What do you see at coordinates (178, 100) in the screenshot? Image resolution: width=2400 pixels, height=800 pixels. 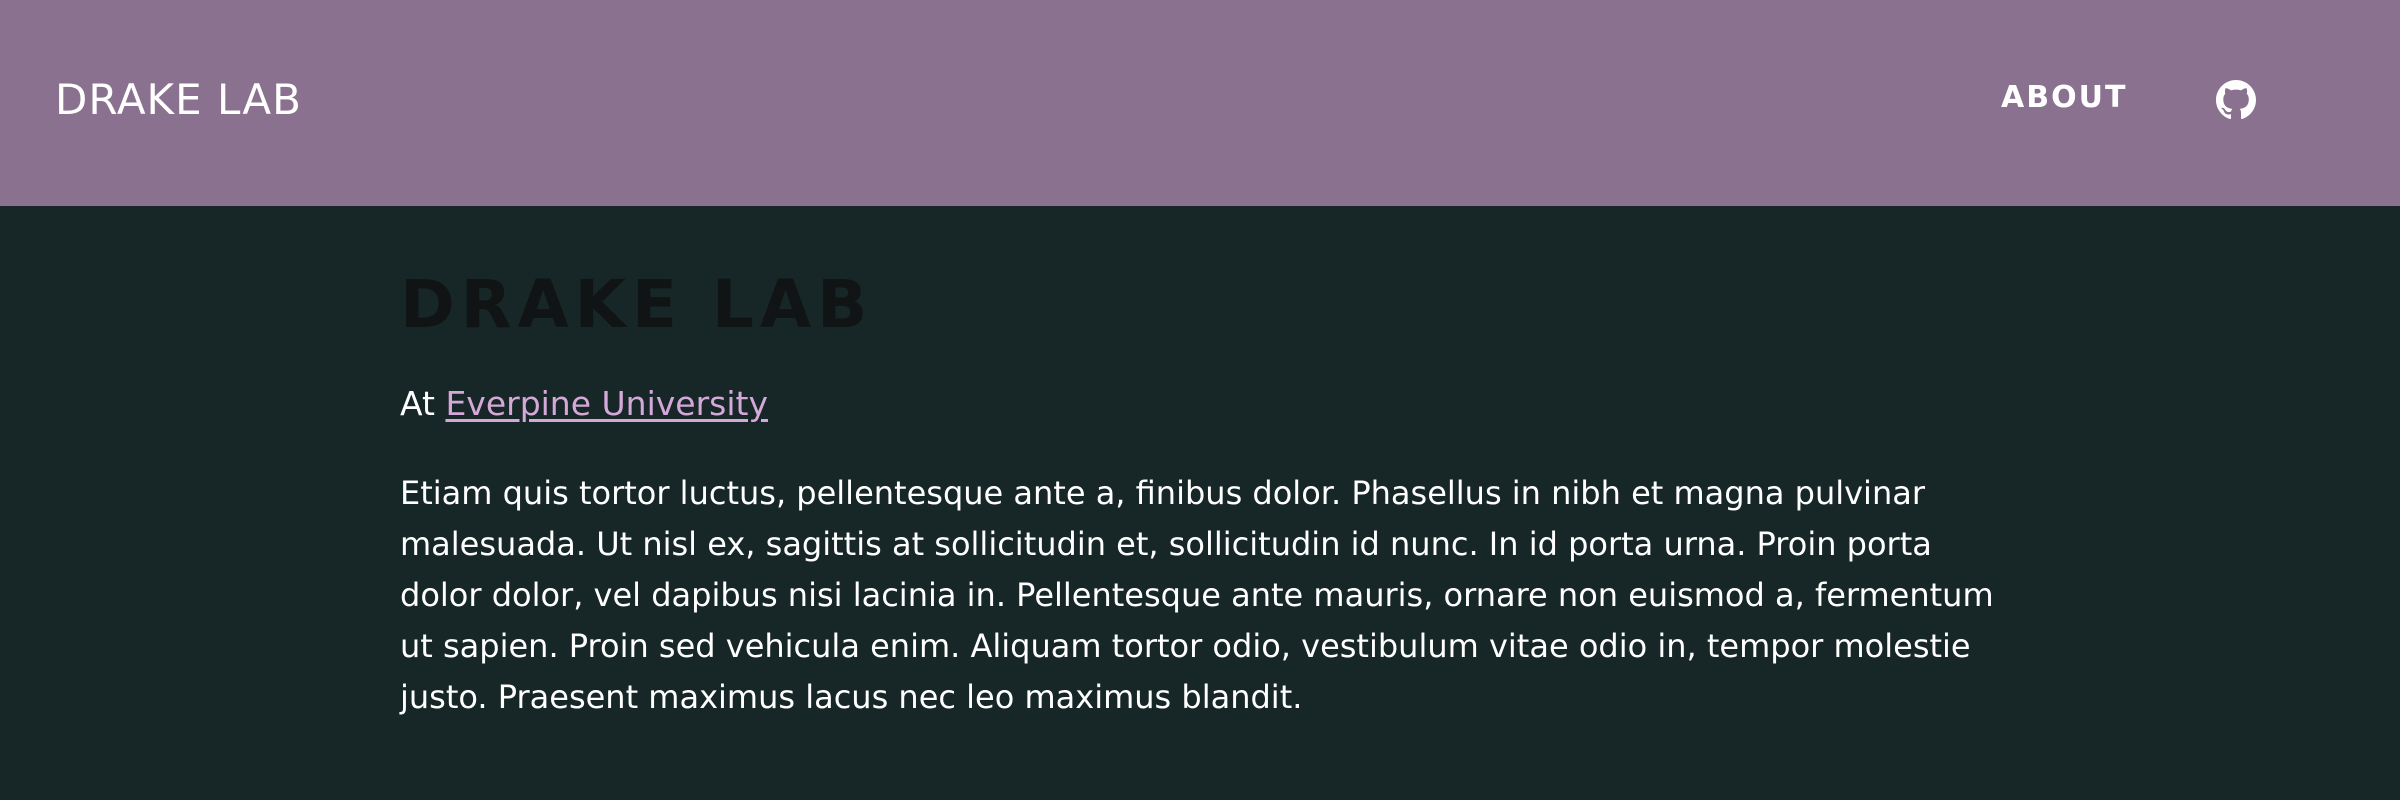 I see `brand-link: DRAKE LAB` at bounding box center [178, 100].